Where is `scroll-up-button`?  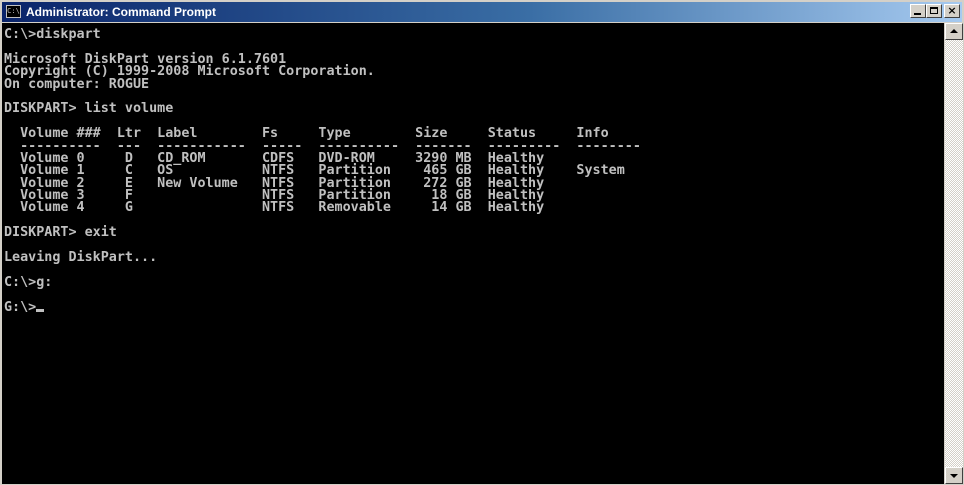
scroll-up-button is located at coordinates (954, 31).